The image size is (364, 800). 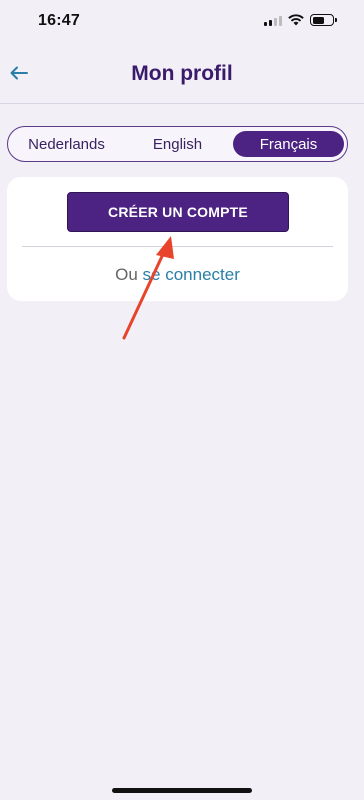 I want to click on page-title: Mon profil, so click(x=182, y=73).